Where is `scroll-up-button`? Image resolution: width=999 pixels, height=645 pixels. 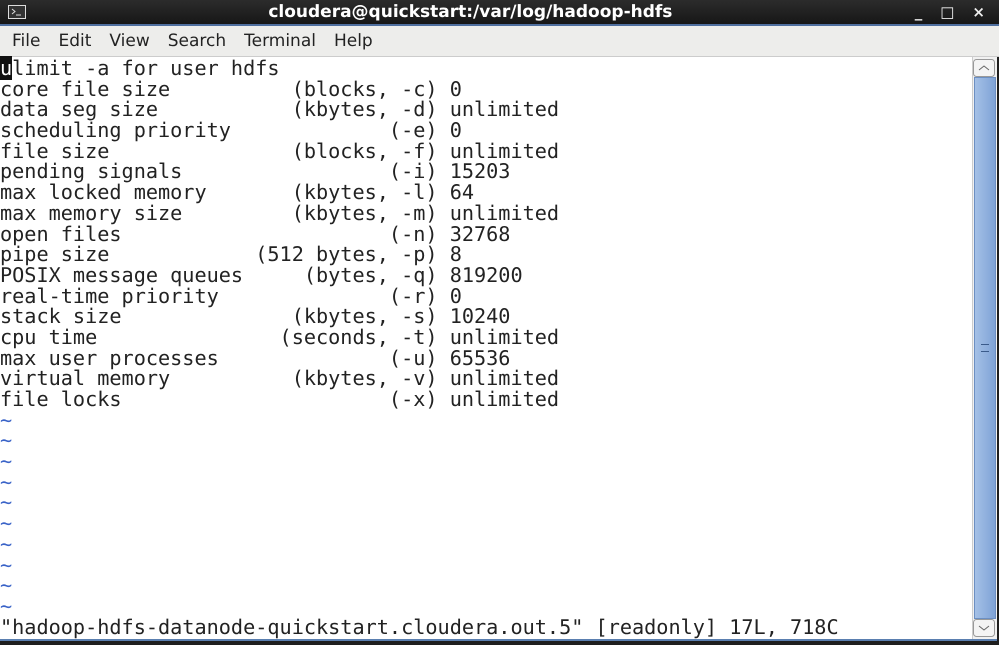 scroll-up-button is located at coordinates (984, 68).